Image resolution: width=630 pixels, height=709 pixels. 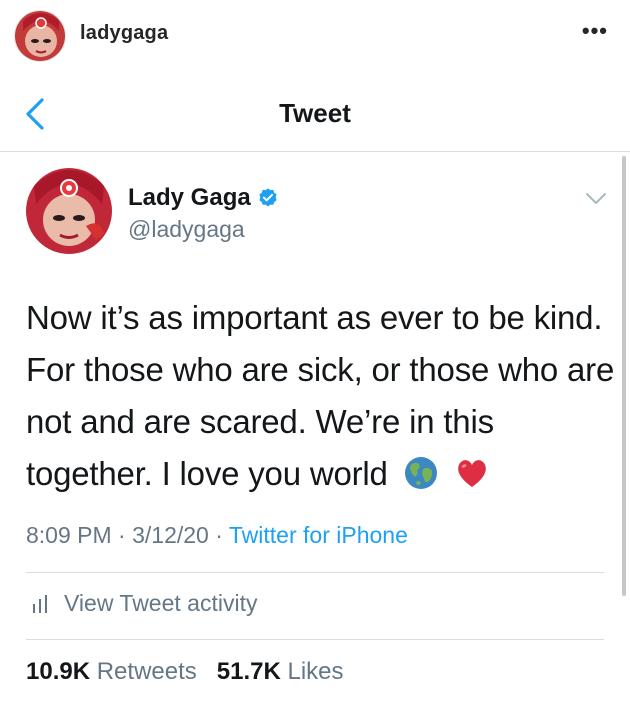 I want to click on bar-chart-icon, so click(x=40, y=603).